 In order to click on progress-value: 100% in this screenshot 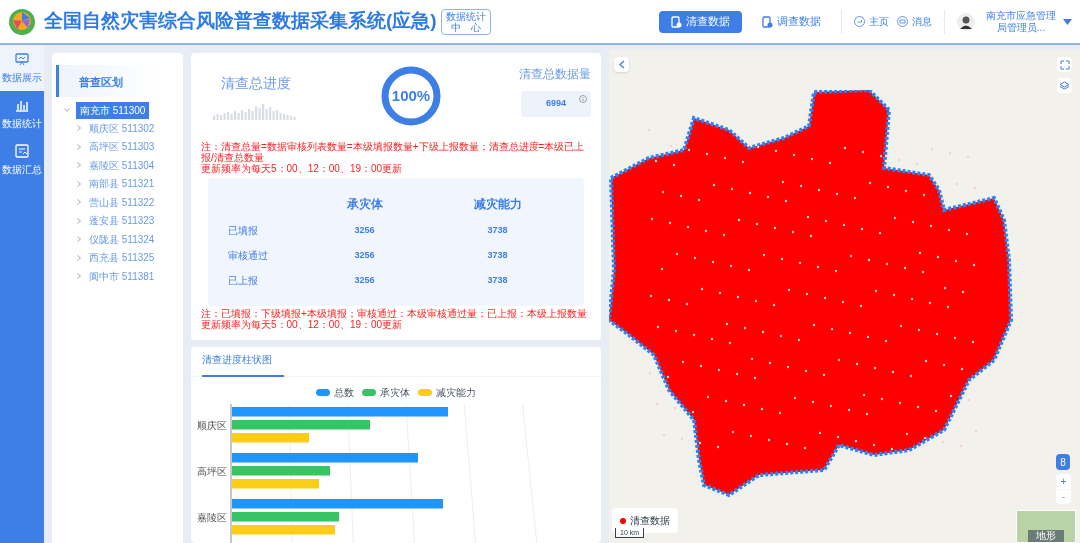, I will do `click(411, 95)`.